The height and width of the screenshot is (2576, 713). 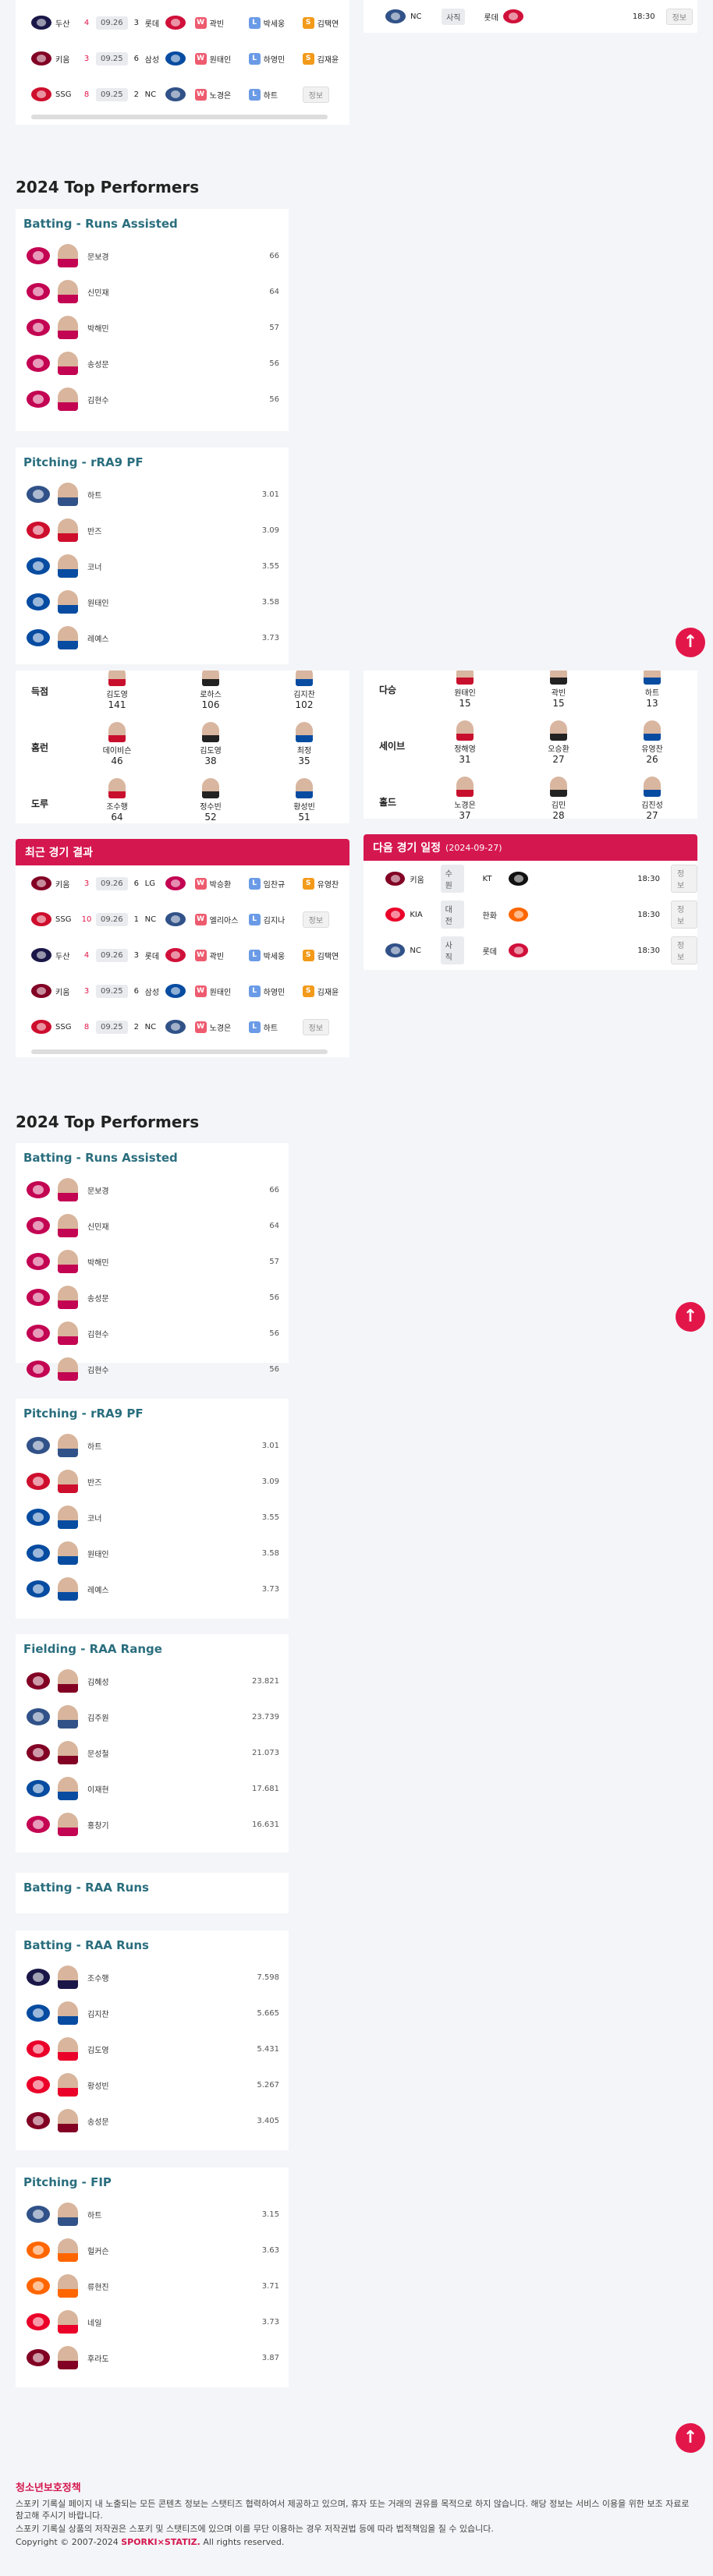 What do you see at coordinates (98, 2358) in the screenshot?
I see `player-name: 후라도` at bounding box center [98, 2358].